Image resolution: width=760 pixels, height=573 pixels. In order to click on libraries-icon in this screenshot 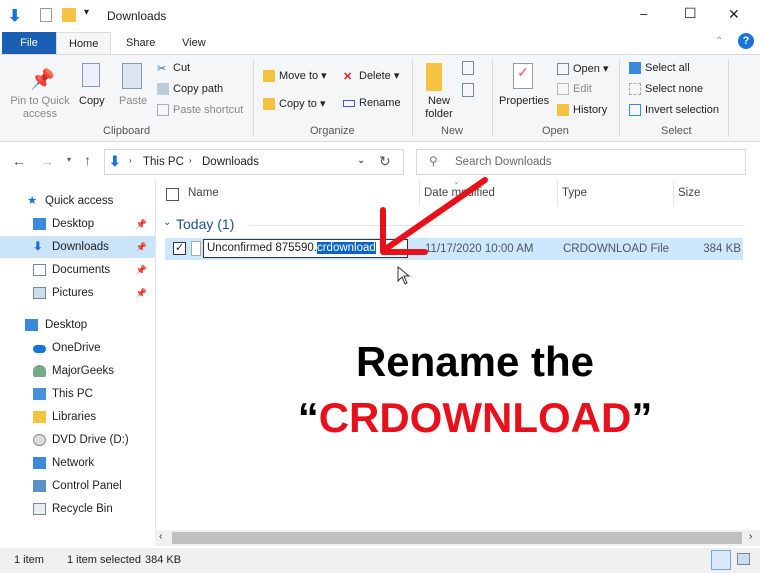, I will do `click(39, 417)`.